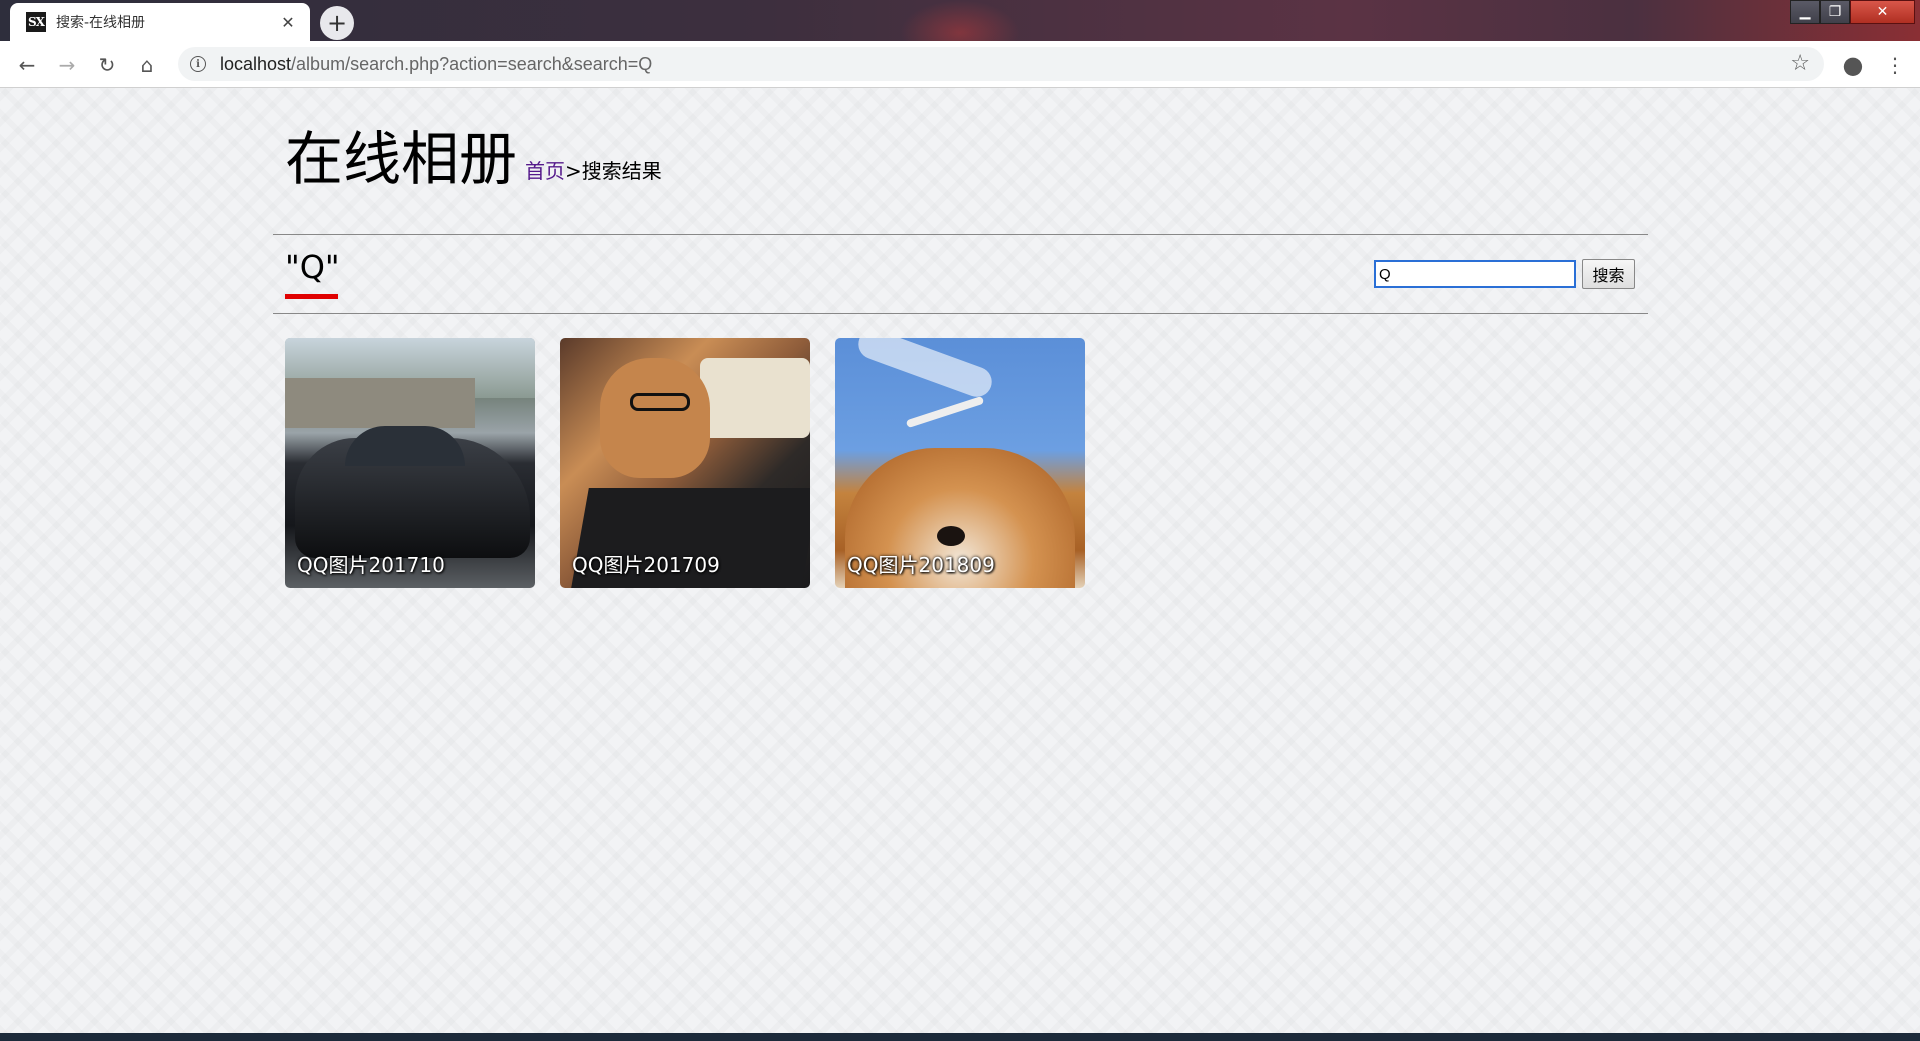 The width and height of the screenshot is (1920, 1041). What do you see at coordinates (646, 565) in the screenshot?
I see `result-caption: QQ图片201709` at bounding box center [646, 565].